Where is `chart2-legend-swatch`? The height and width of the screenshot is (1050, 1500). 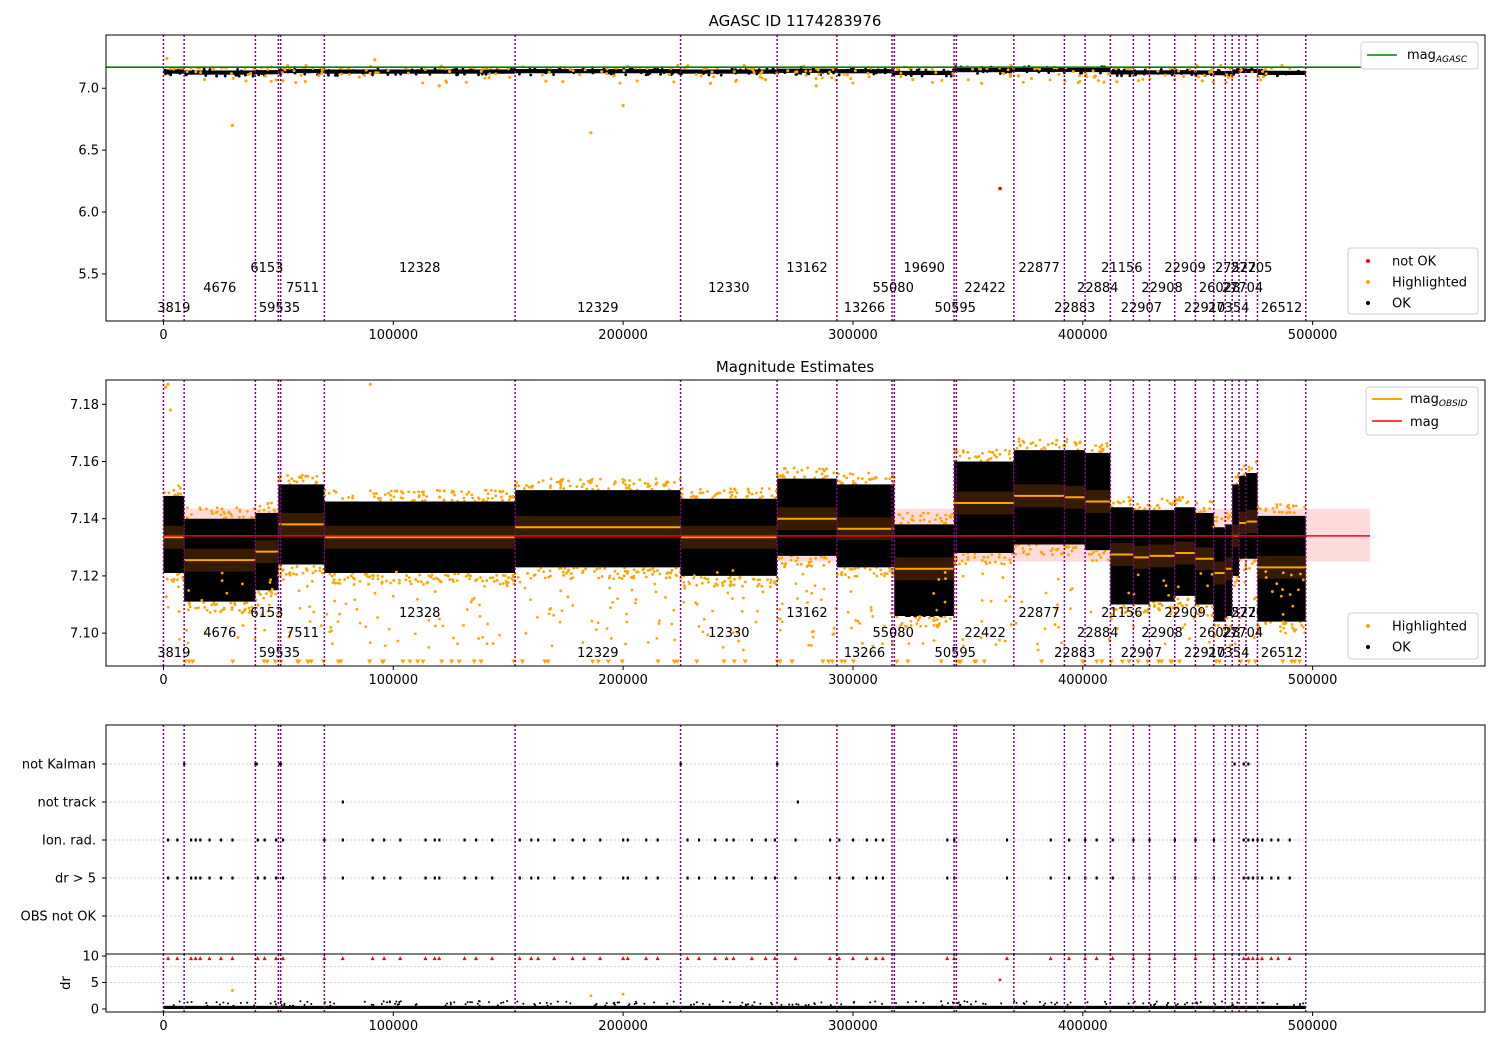 chart2-legend-swatch is located at coordinates (1368, 647).